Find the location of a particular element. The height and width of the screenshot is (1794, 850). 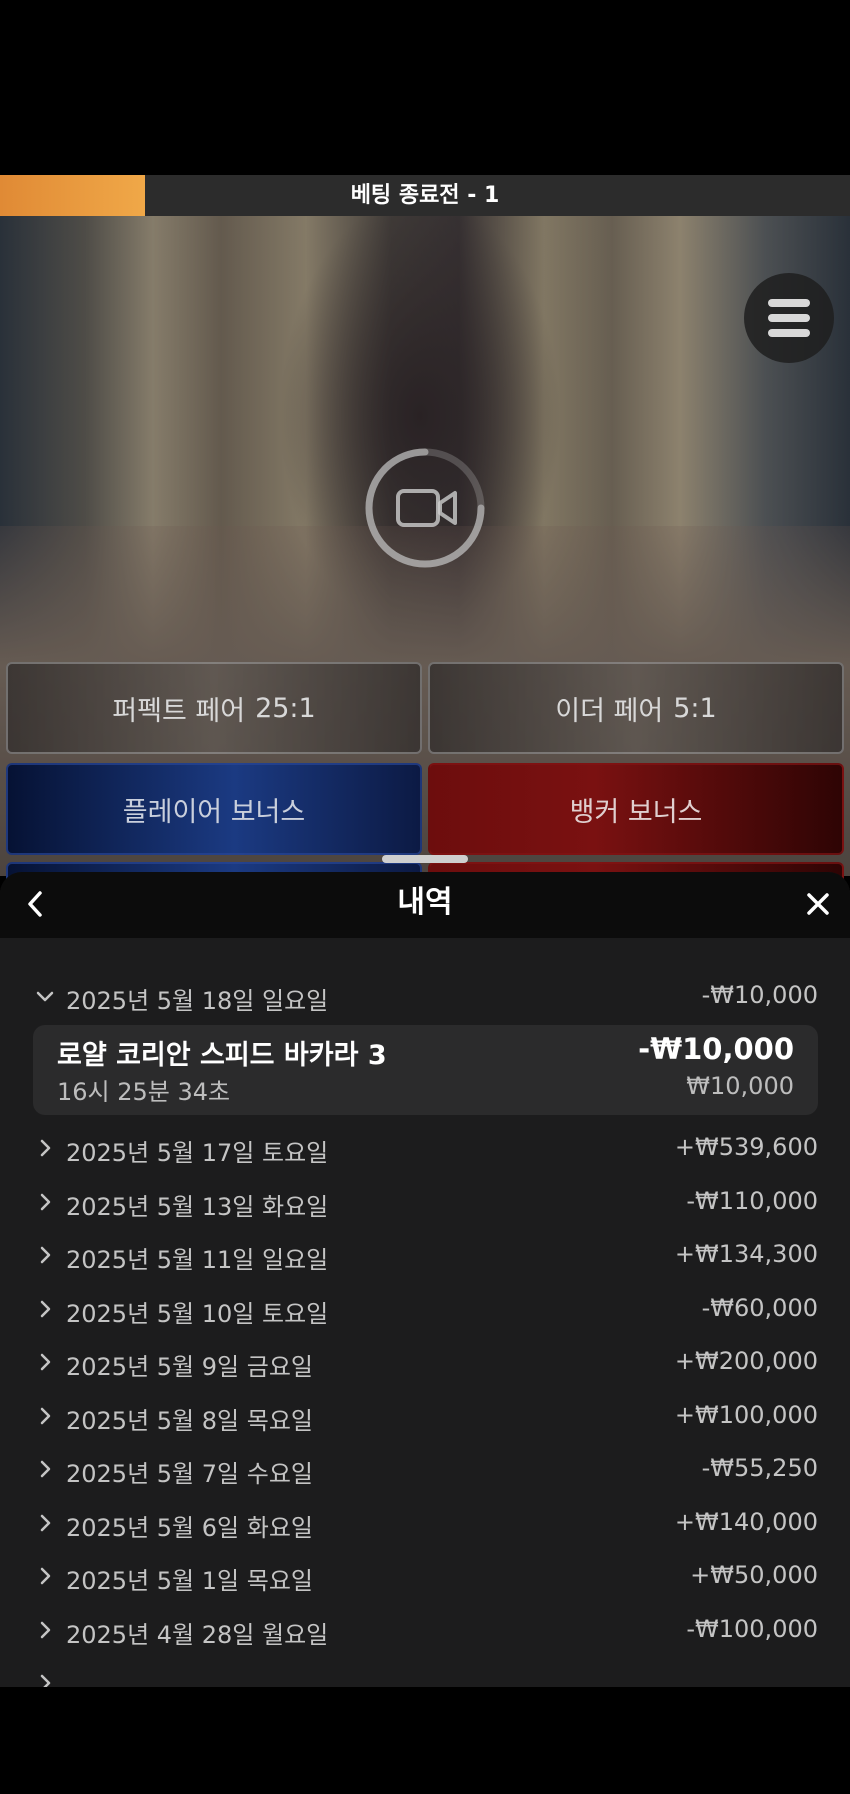

history-date-row: 2025년 5월 1일 목요일 +₩50,000 is located at coordinates (425, 1577).